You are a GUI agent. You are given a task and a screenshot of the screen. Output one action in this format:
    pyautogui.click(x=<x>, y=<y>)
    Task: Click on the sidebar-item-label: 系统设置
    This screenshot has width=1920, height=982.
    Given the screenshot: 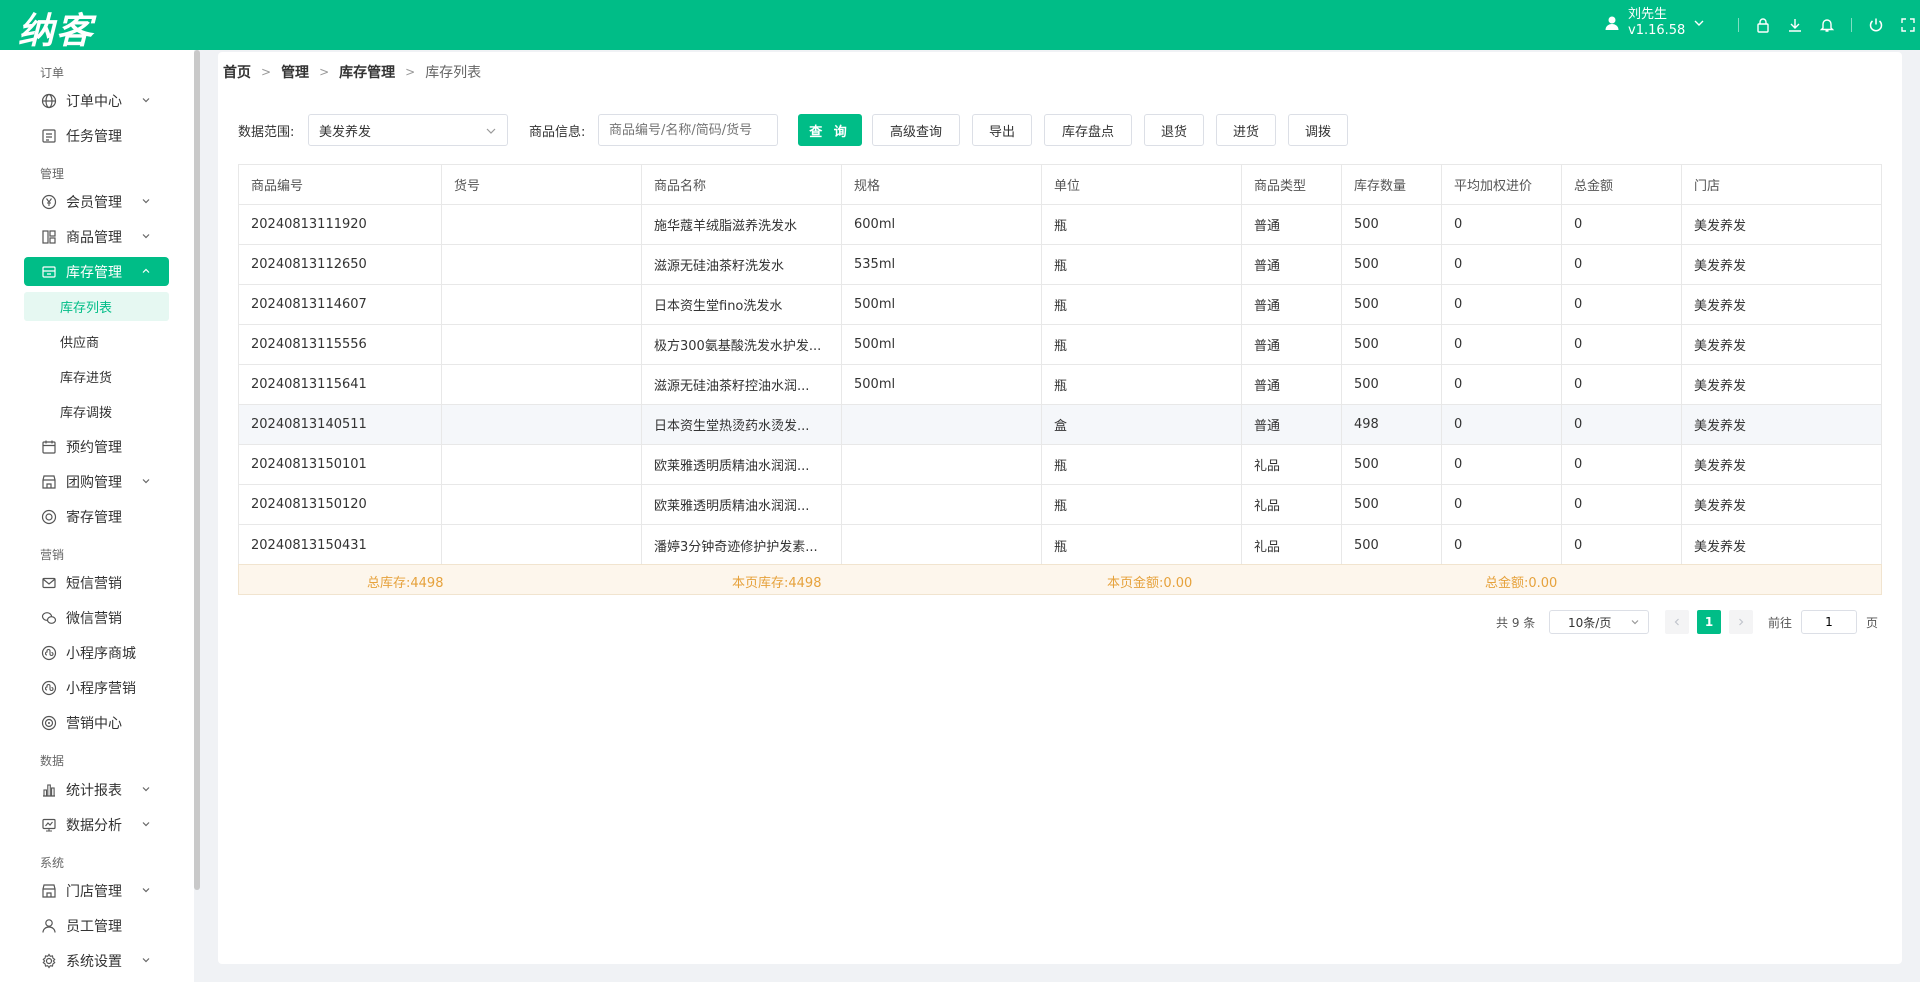 What is the action you would take?
    pyautogui.click(x=94, y=961)
    